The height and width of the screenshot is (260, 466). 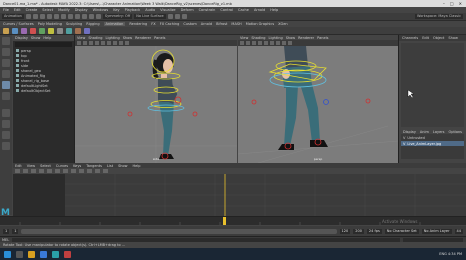 What do you see at coordinates (177, 16) in the screenshot?
I see `ipr-render-icon` at bounding box center [177, 16].